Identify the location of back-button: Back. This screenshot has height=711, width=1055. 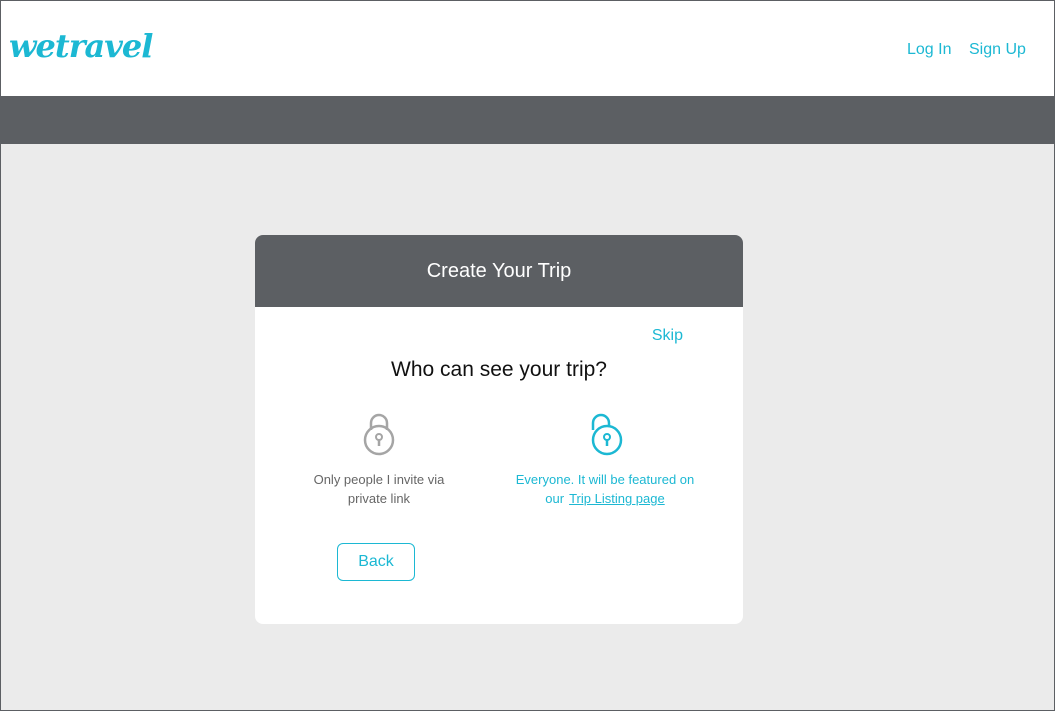
(376, 562).